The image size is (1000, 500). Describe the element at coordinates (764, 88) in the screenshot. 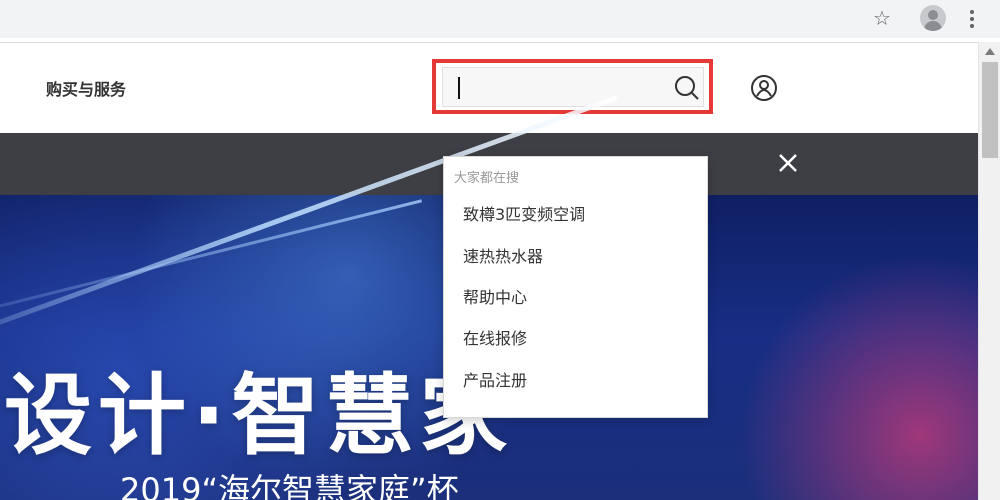

I see `user-icon` at that location.